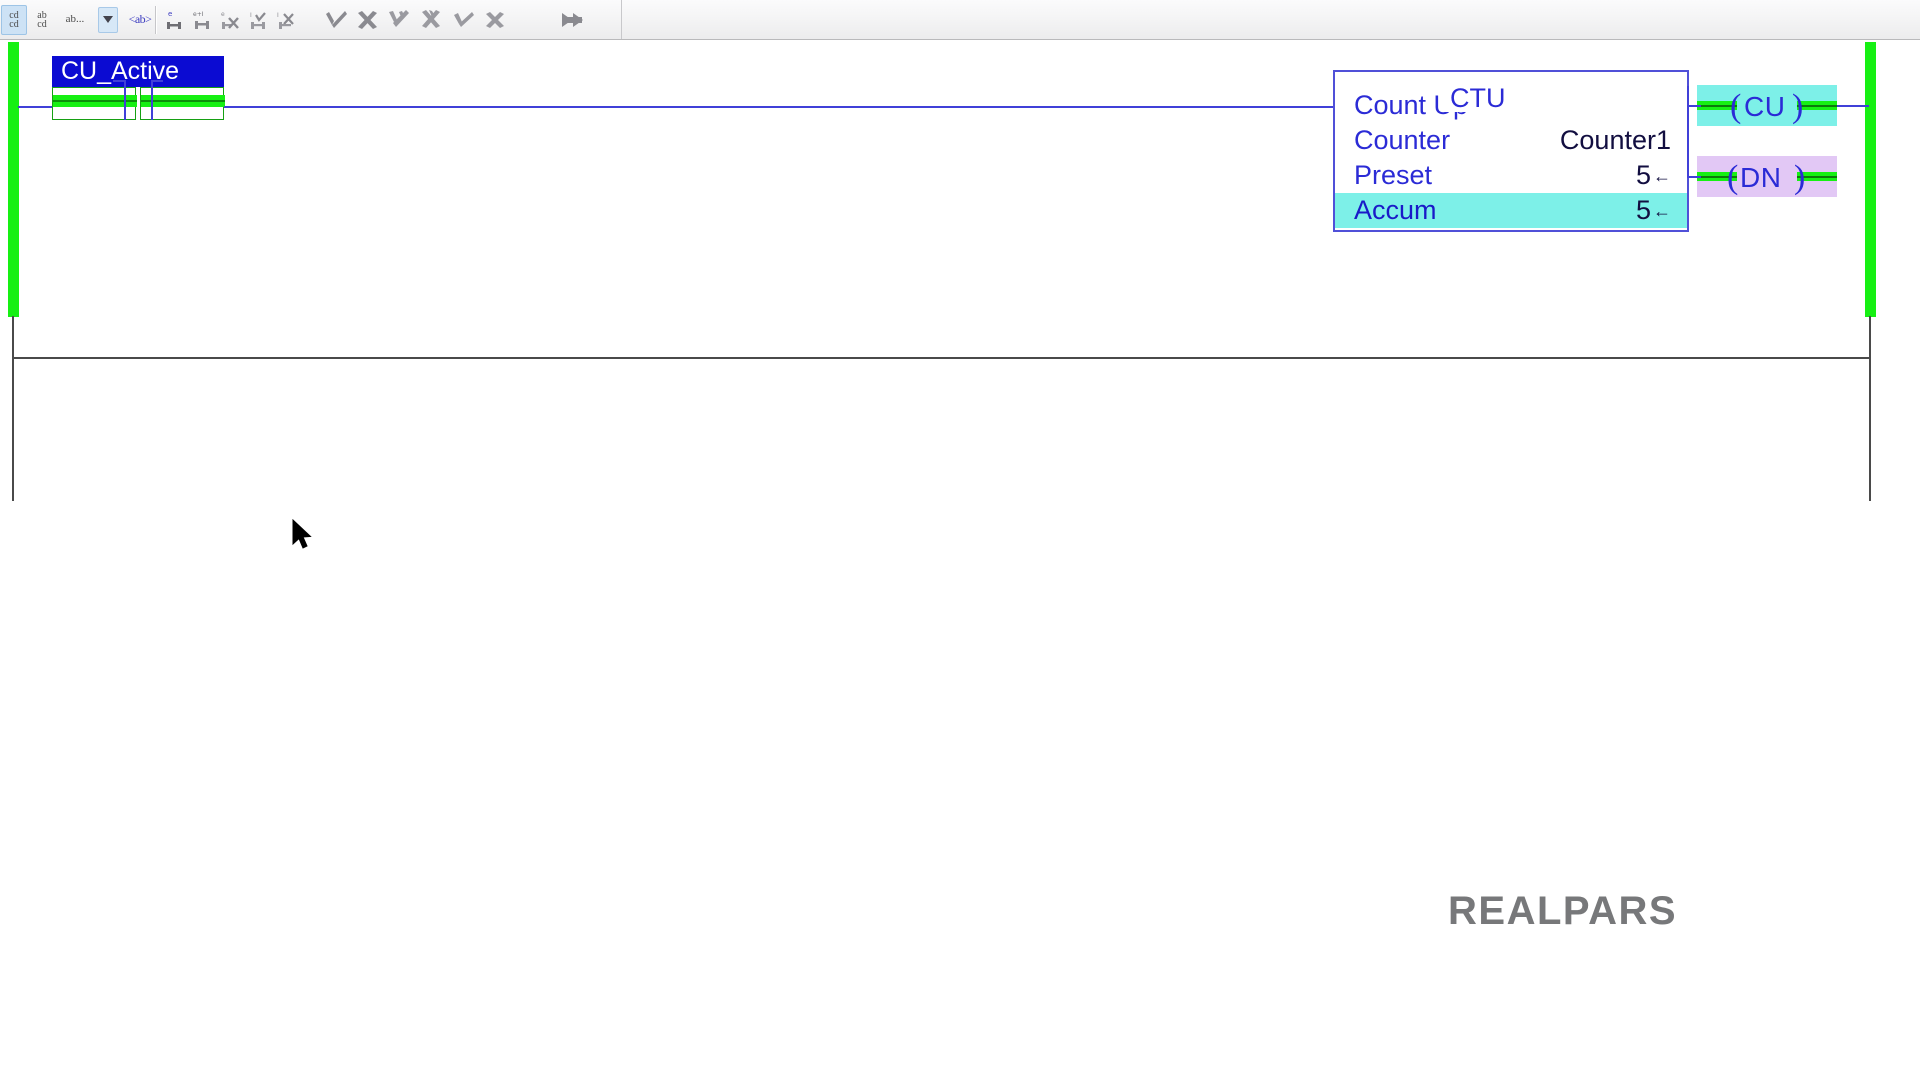 The height and width of the screenshot is (1080, 1920). I want to click on toolbar-group-goto, so click(574, 19).